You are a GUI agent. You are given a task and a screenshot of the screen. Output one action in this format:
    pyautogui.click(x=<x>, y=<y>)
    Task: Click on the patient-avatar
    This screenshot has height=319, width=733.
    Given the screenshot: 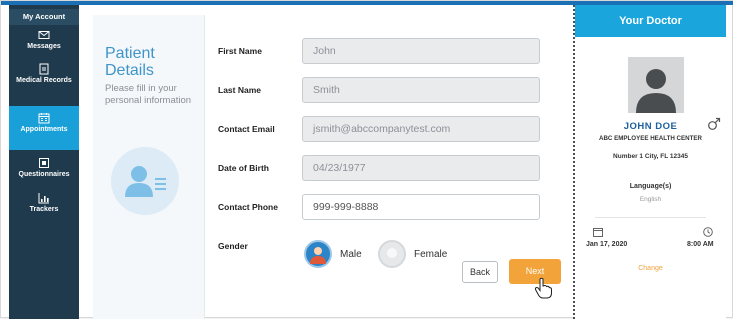 What is the action you would take?
    pyautogui.click(x=145, y=181)
    